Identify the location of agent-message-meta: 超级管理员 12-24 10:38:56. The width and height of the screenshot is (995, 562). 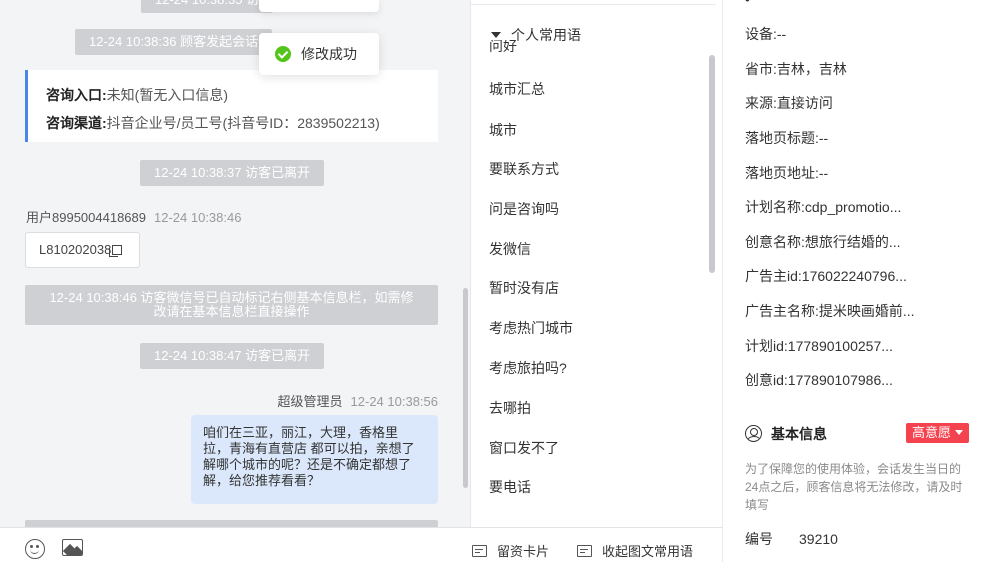
(358, 400).